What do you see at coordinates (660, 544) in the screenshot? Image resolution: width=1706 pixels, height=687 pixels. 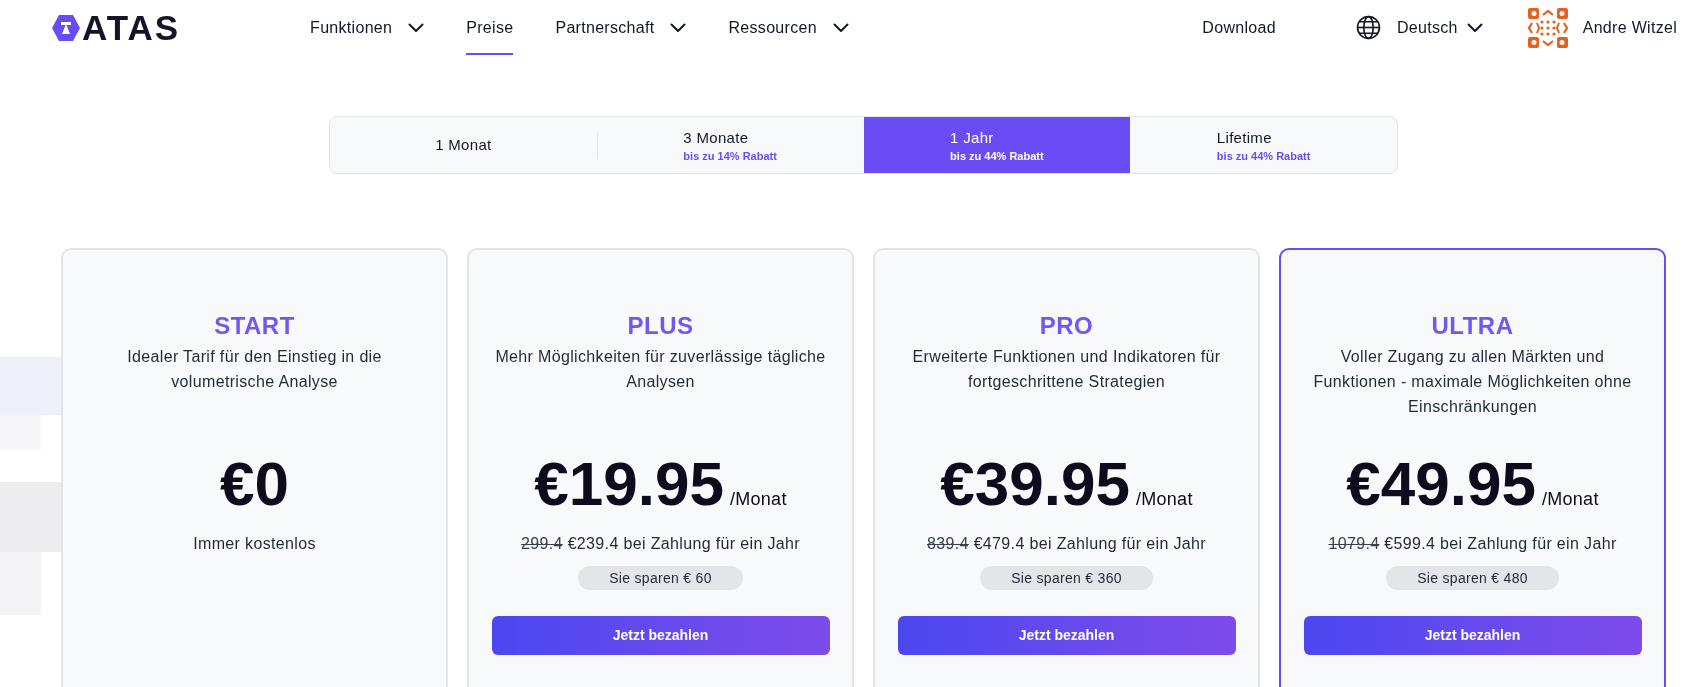 I see `yearly-price-text: 299.4 €239.4 bei Zahlung für ein Jahr` at bounding box center [660, 544].